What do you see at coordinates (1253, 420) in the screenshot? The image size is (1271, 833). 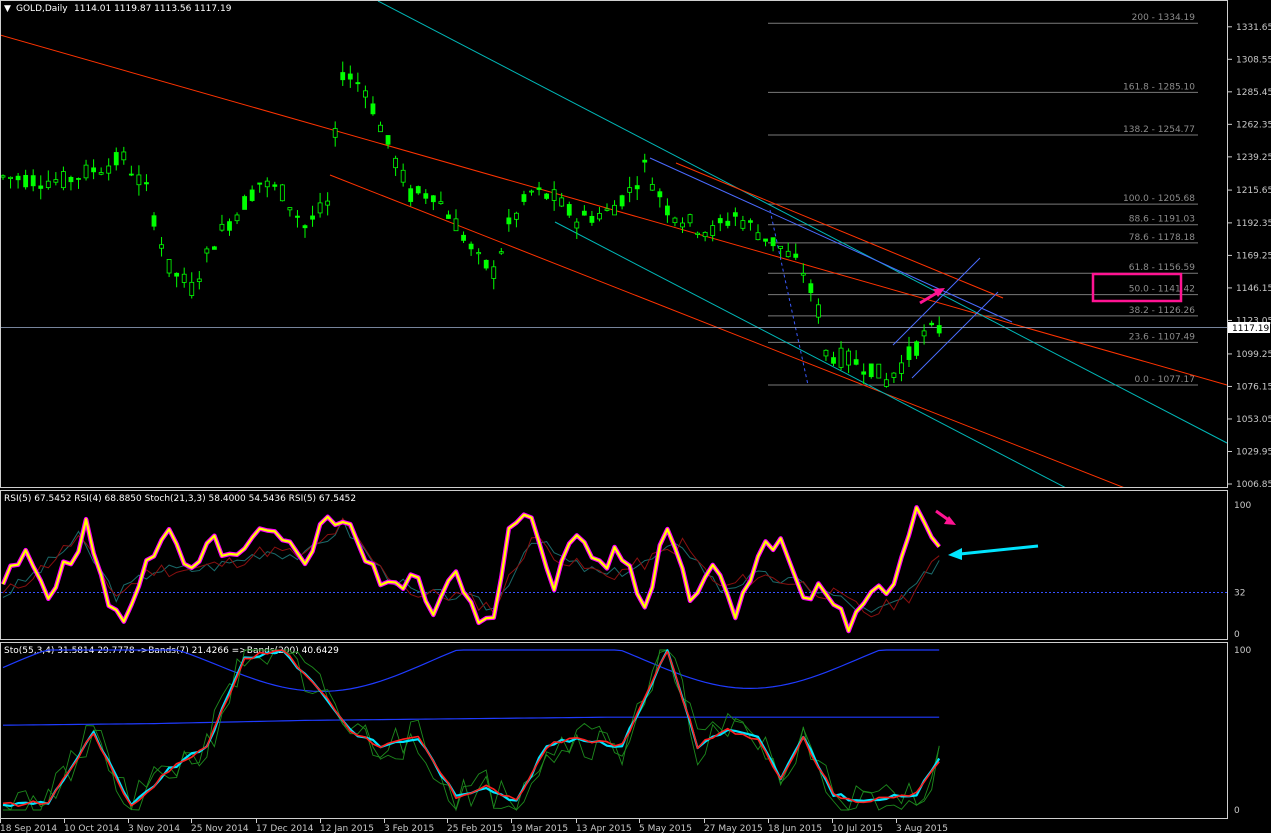 I see `price-tick-label: 1053.05` at bounding box center [1253, 420].